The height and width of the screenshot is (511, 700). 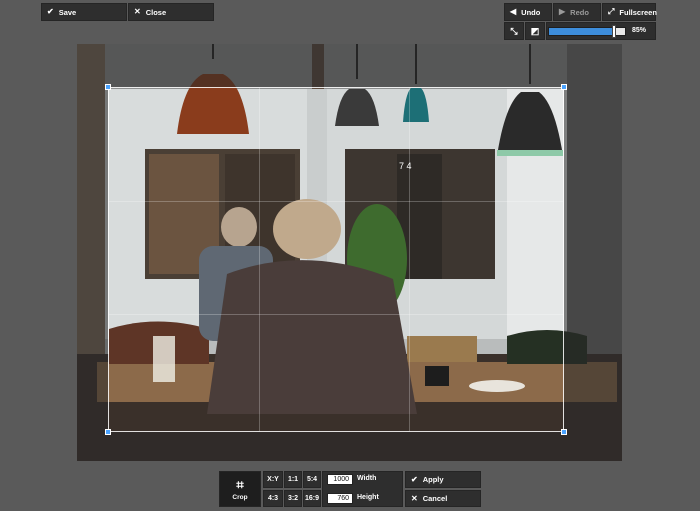 What do you see at coordinates (513, 11) in the screenshot?
I see `arrow-left-icon: ◀` at bounding box center [513, 11].